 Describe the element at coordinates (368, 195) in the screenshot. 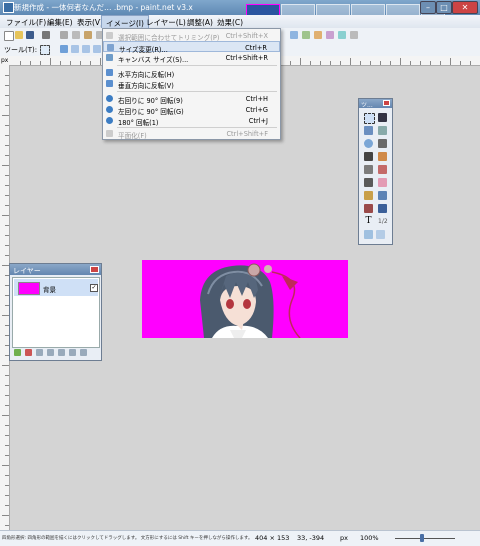

I see `pencil-tool-icon` at that location.